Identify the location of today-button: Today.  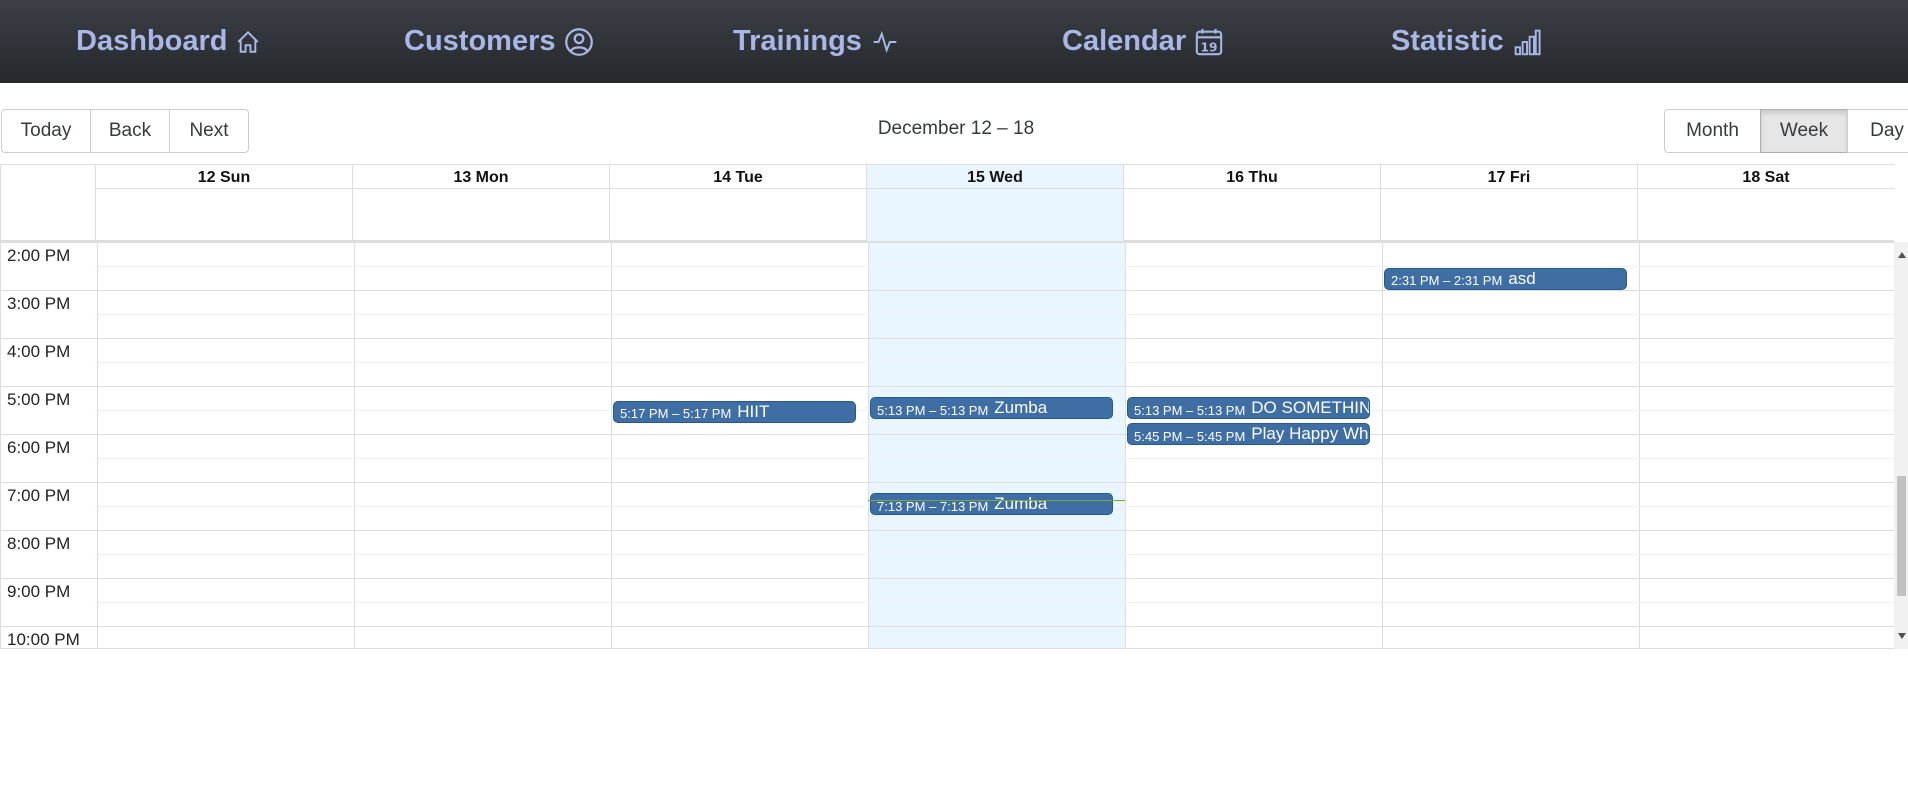
(46, 131).